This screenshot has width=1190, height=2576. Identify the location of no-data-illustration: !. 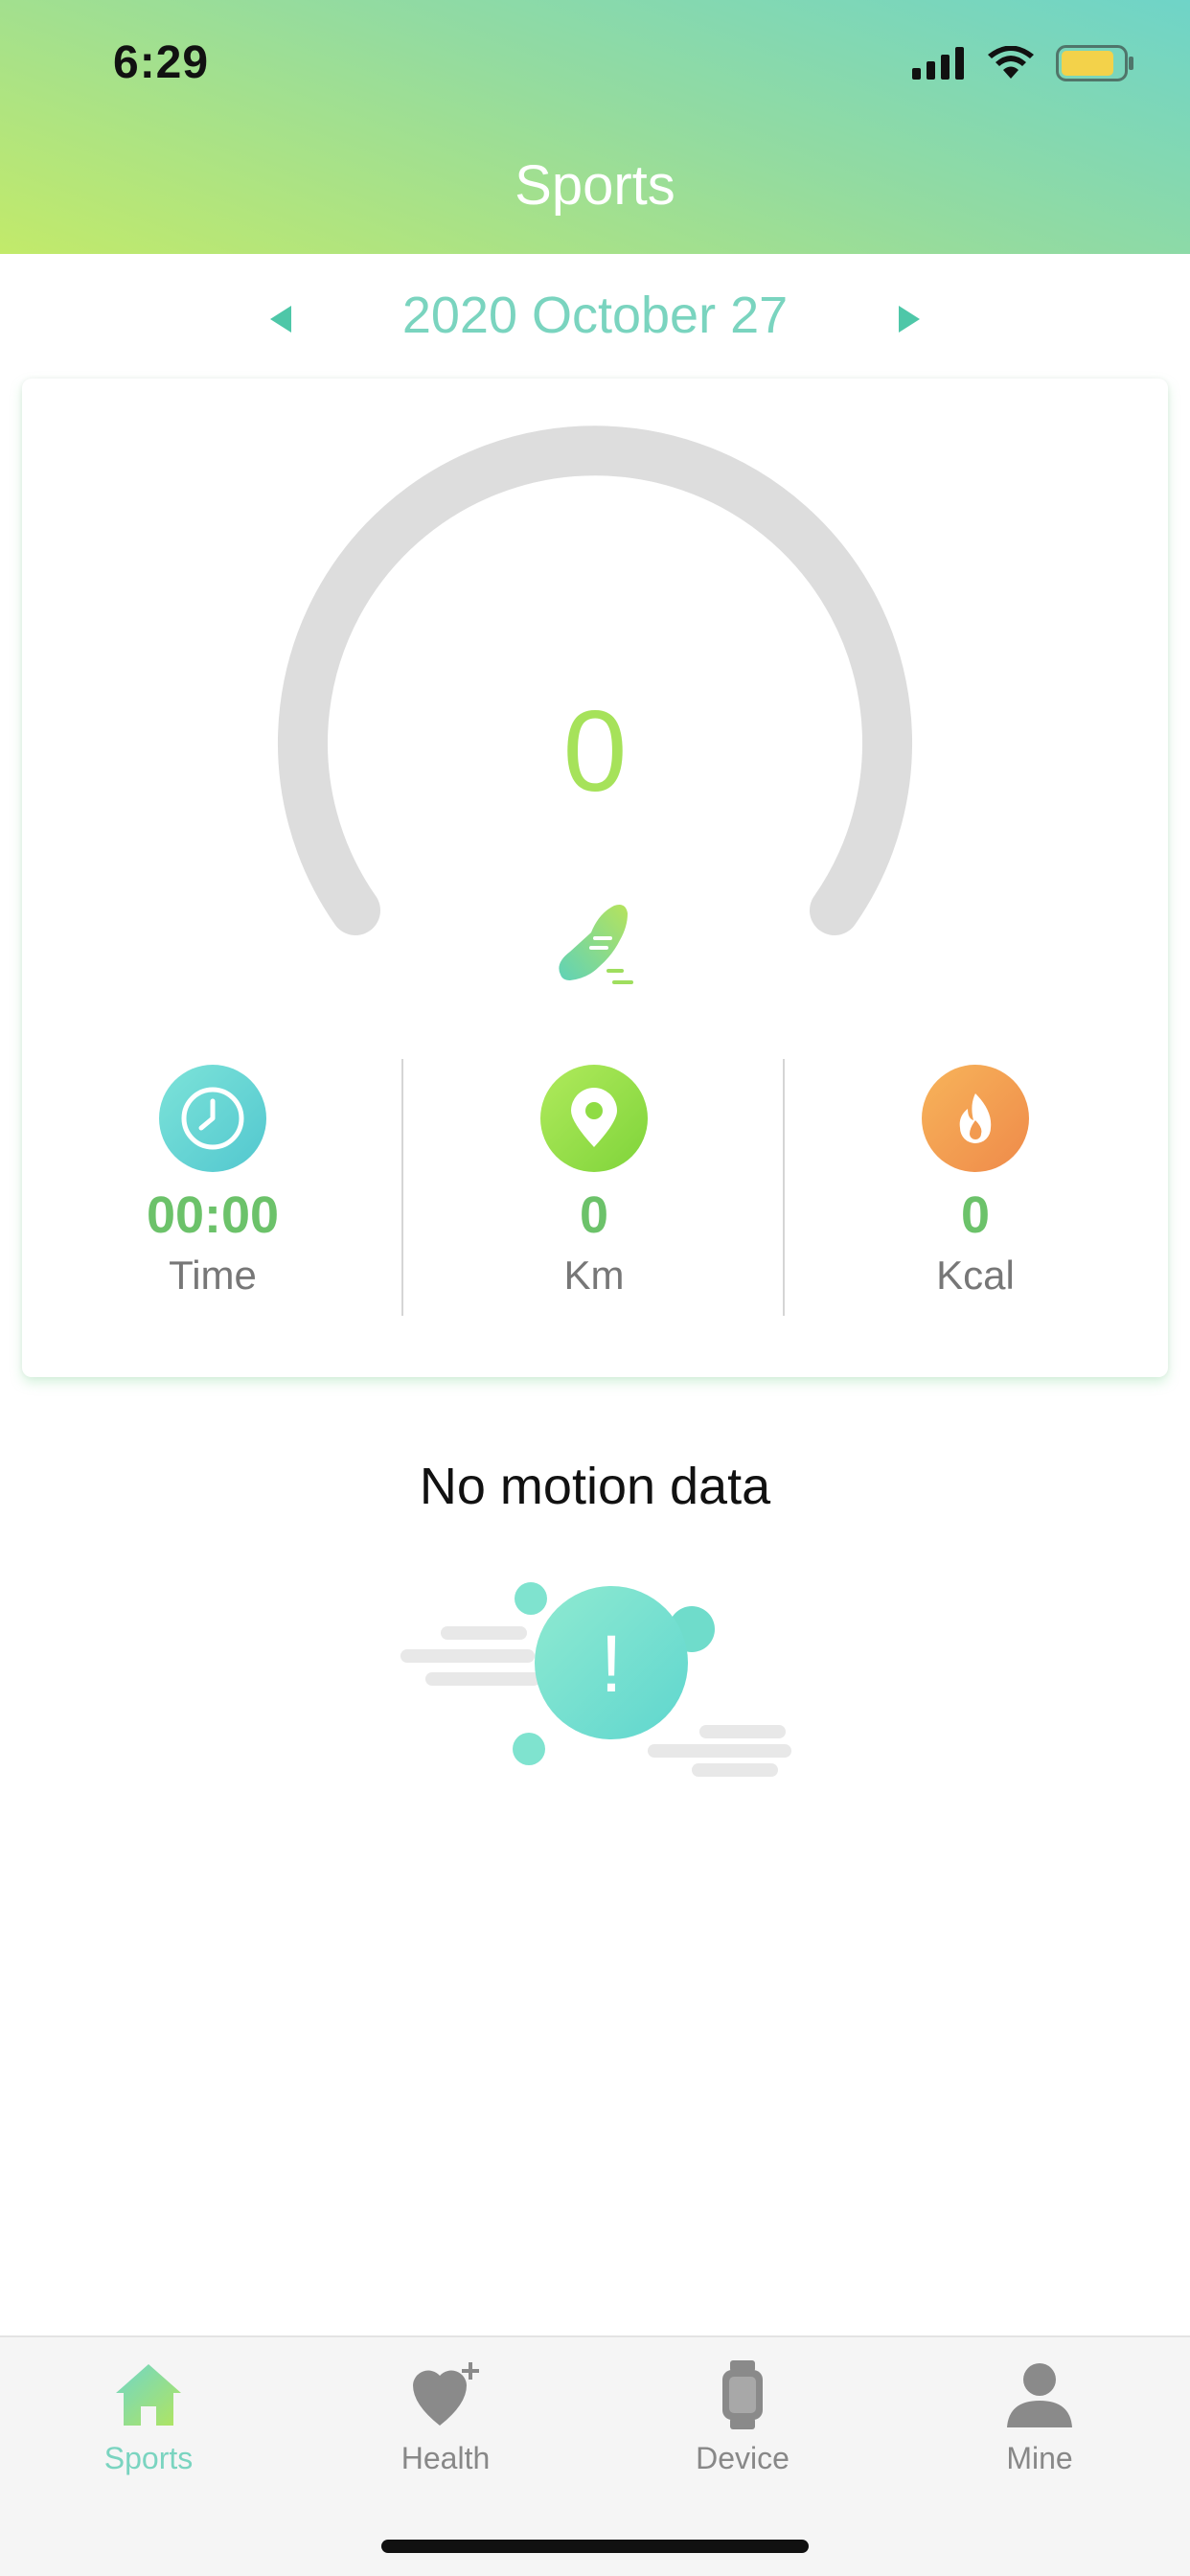
(595, 1679).